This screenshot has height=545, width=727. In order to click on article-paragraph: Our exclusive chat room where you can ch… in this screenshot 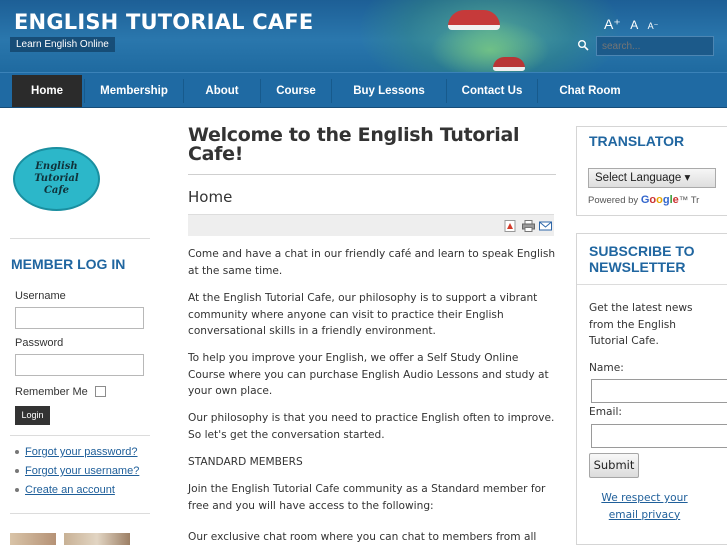, I will do `click(362, 537)`.